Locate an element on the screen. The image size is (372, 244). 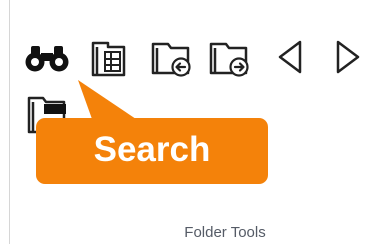
ribbon-group-label: Folder Tools is located at coordinates (225, 232).